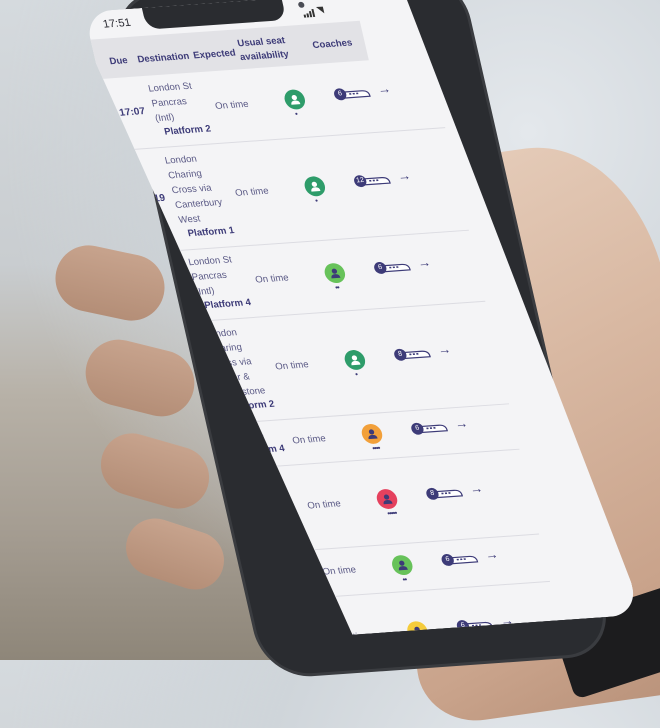  Describe the element at coordinates (372, 181) in the screenshot. I see `coaches-train-icon: 12` at that location.